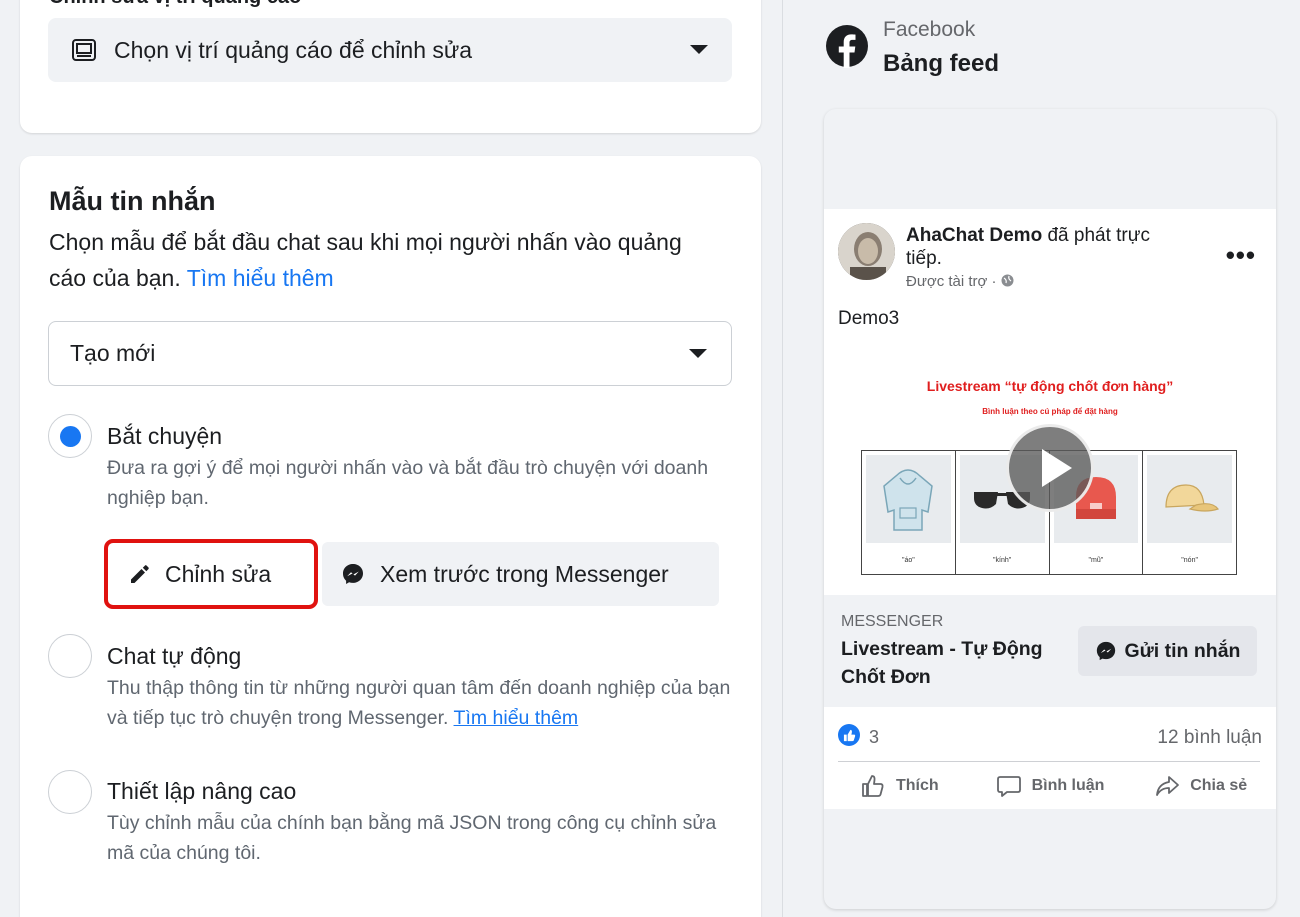  What do you see at coordinates (1096, 560) in the screenshot?
I see `product-caption: "mũ"` at bounding box center [1096, 560].